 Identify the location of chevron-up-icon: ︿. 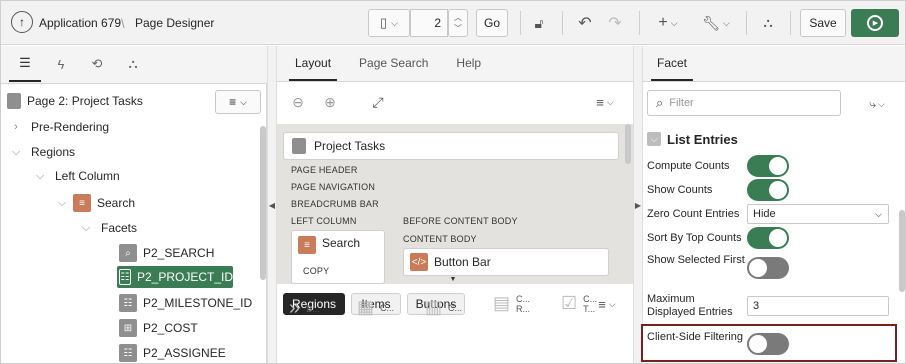
(458, 17).